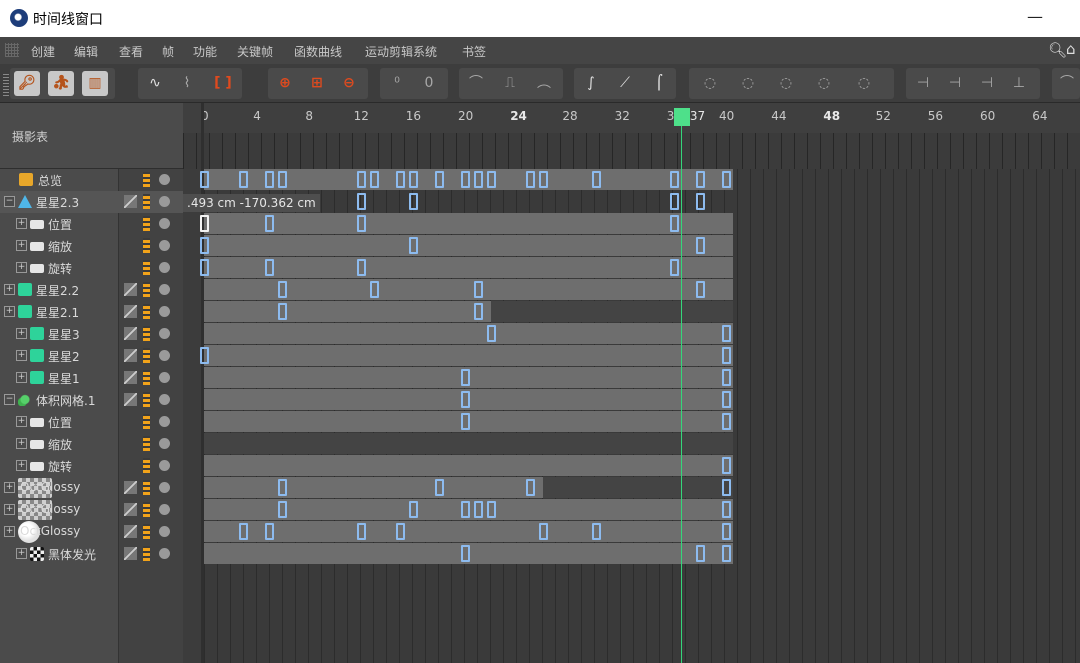  Describe the element at coordinates (255, 51) in the screenshot. I see `menu-keys: 关键帧` at that location.